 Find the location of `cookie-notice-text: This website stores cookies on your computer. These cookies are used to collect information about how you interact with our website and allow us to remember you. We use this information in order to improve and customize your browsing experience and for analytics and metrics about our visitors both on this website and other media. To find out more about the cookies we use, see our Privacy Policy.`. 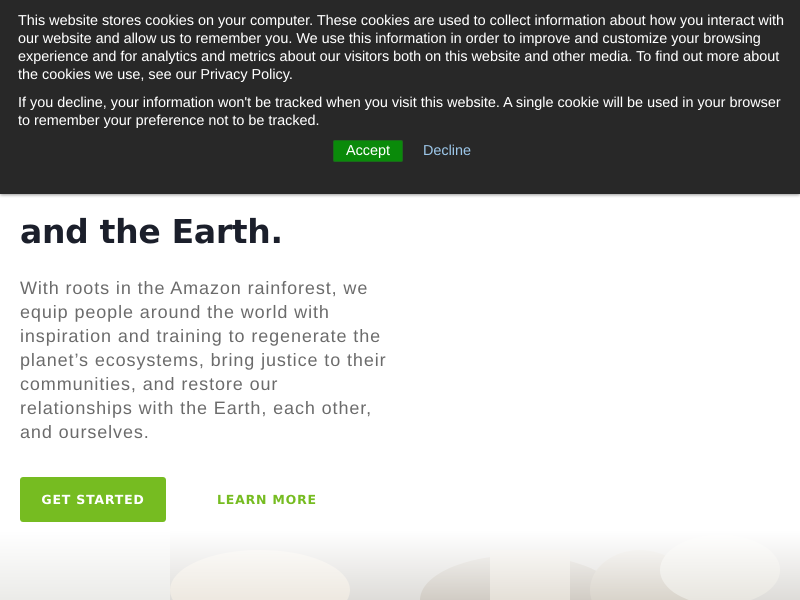

cookie-notice-text: This website stores cookies on your computer. These cookies are used to collect information about how you interact with our website and allow us to remember you. We use this information in order to improve and customize your browsing experience and for analytics and metrics about our visitors both on this website and other media. To find out more about the cookies we use, see our Privacy Policy. is located at coordinates (402, 48).